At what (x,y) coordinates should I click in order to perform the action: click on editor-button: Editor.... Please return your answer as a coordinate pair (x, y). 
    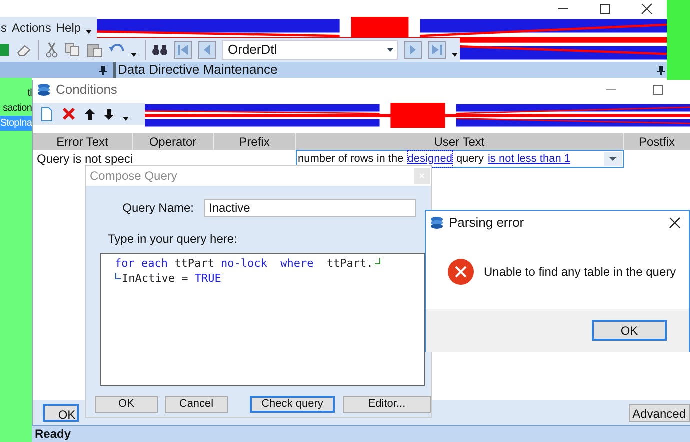
    Looking at the image, I should click on (387, 404).